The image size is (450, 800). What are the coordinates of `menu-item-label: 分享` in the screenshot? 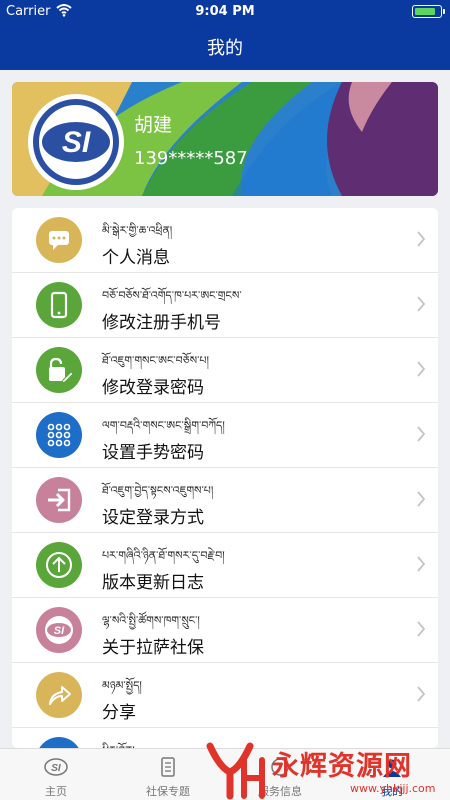 It's located at (119, 713).